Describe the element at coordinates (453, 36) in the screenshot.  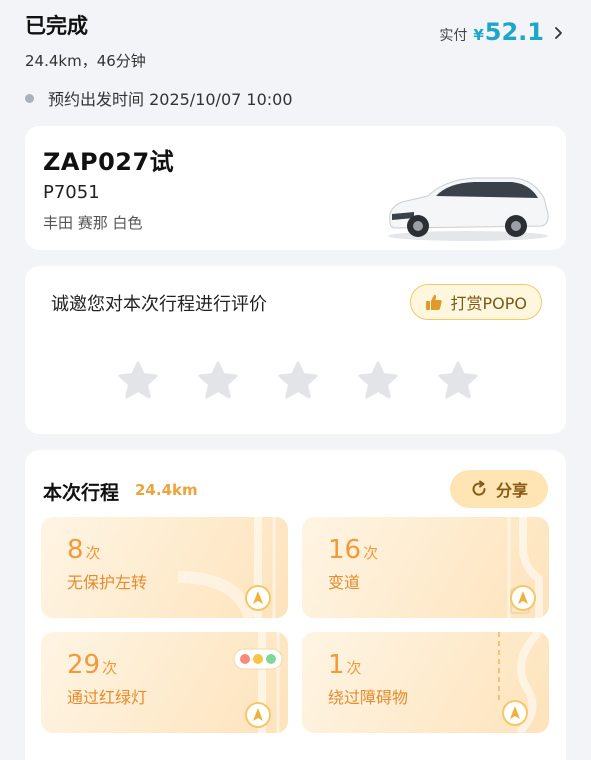
I see `fare-label: 实付` at that location.